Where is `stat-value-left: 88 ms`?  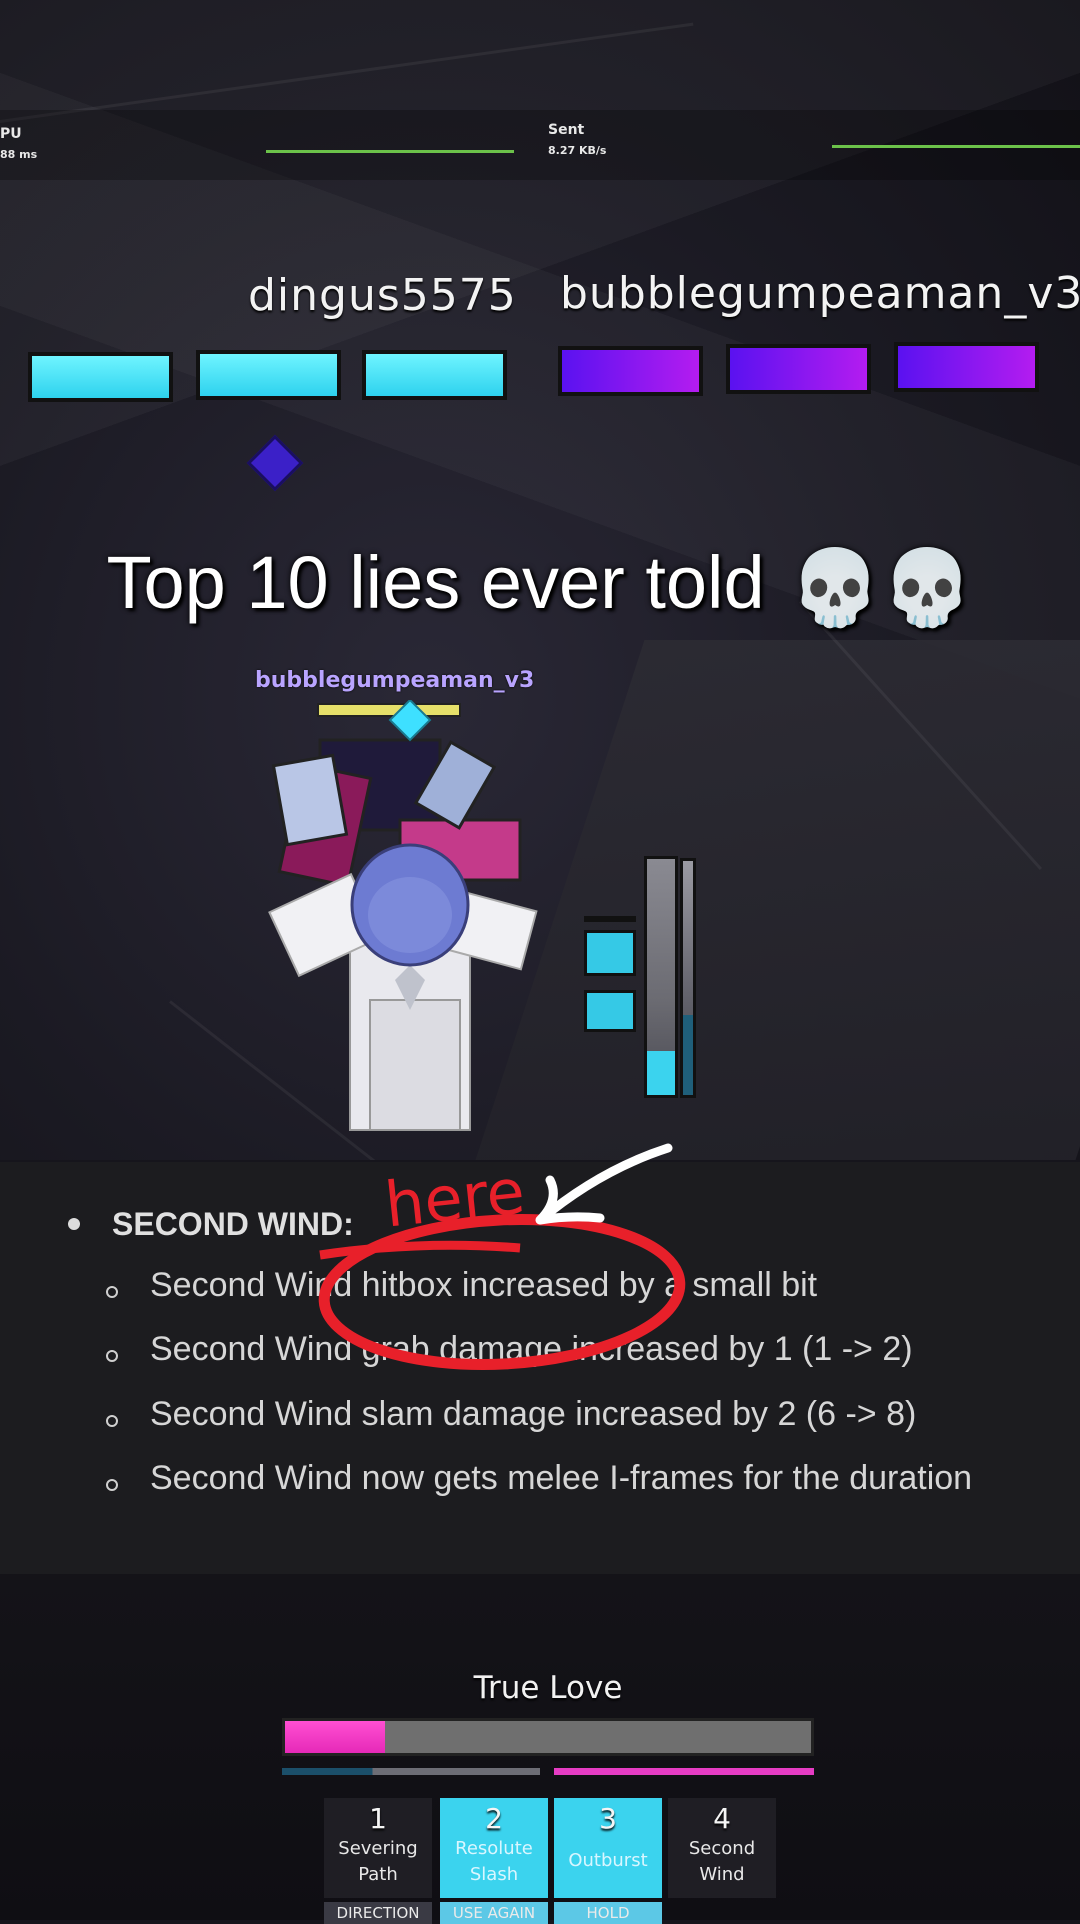 stat-value-left: 88 ms is located at coordinates (19, 154).